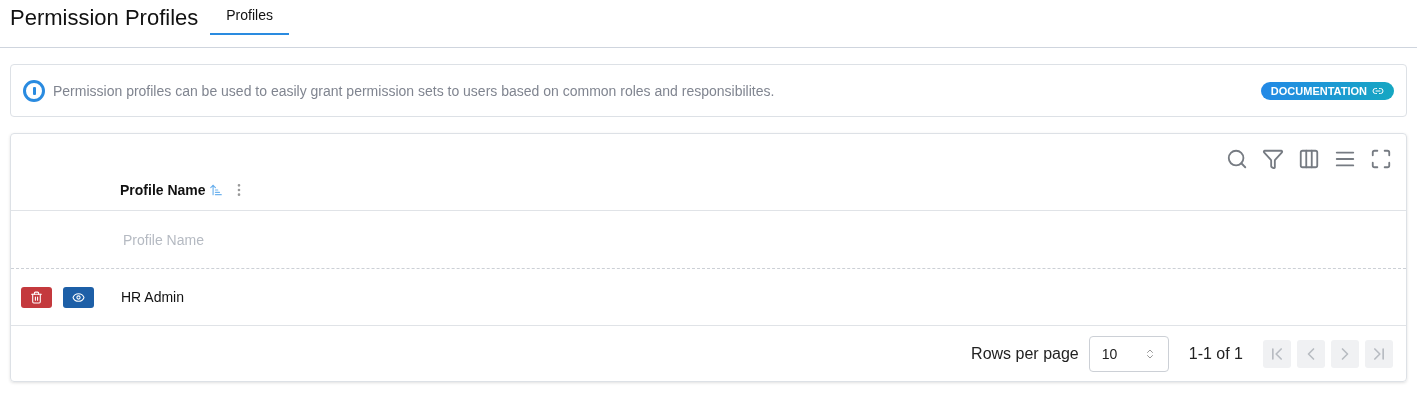  Describe the element at coordinates (1237, 159) in the screenshot. I see `search-button` at that location.